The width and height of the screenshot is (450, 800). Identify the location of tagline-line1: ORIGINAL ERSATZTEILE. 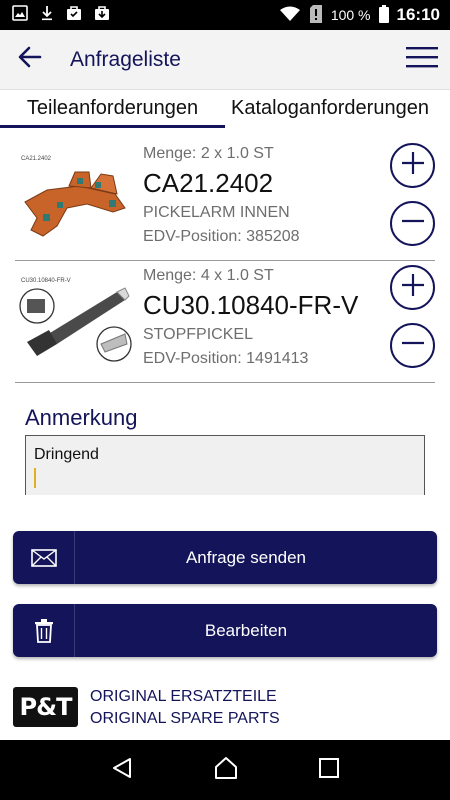
(183, 696).